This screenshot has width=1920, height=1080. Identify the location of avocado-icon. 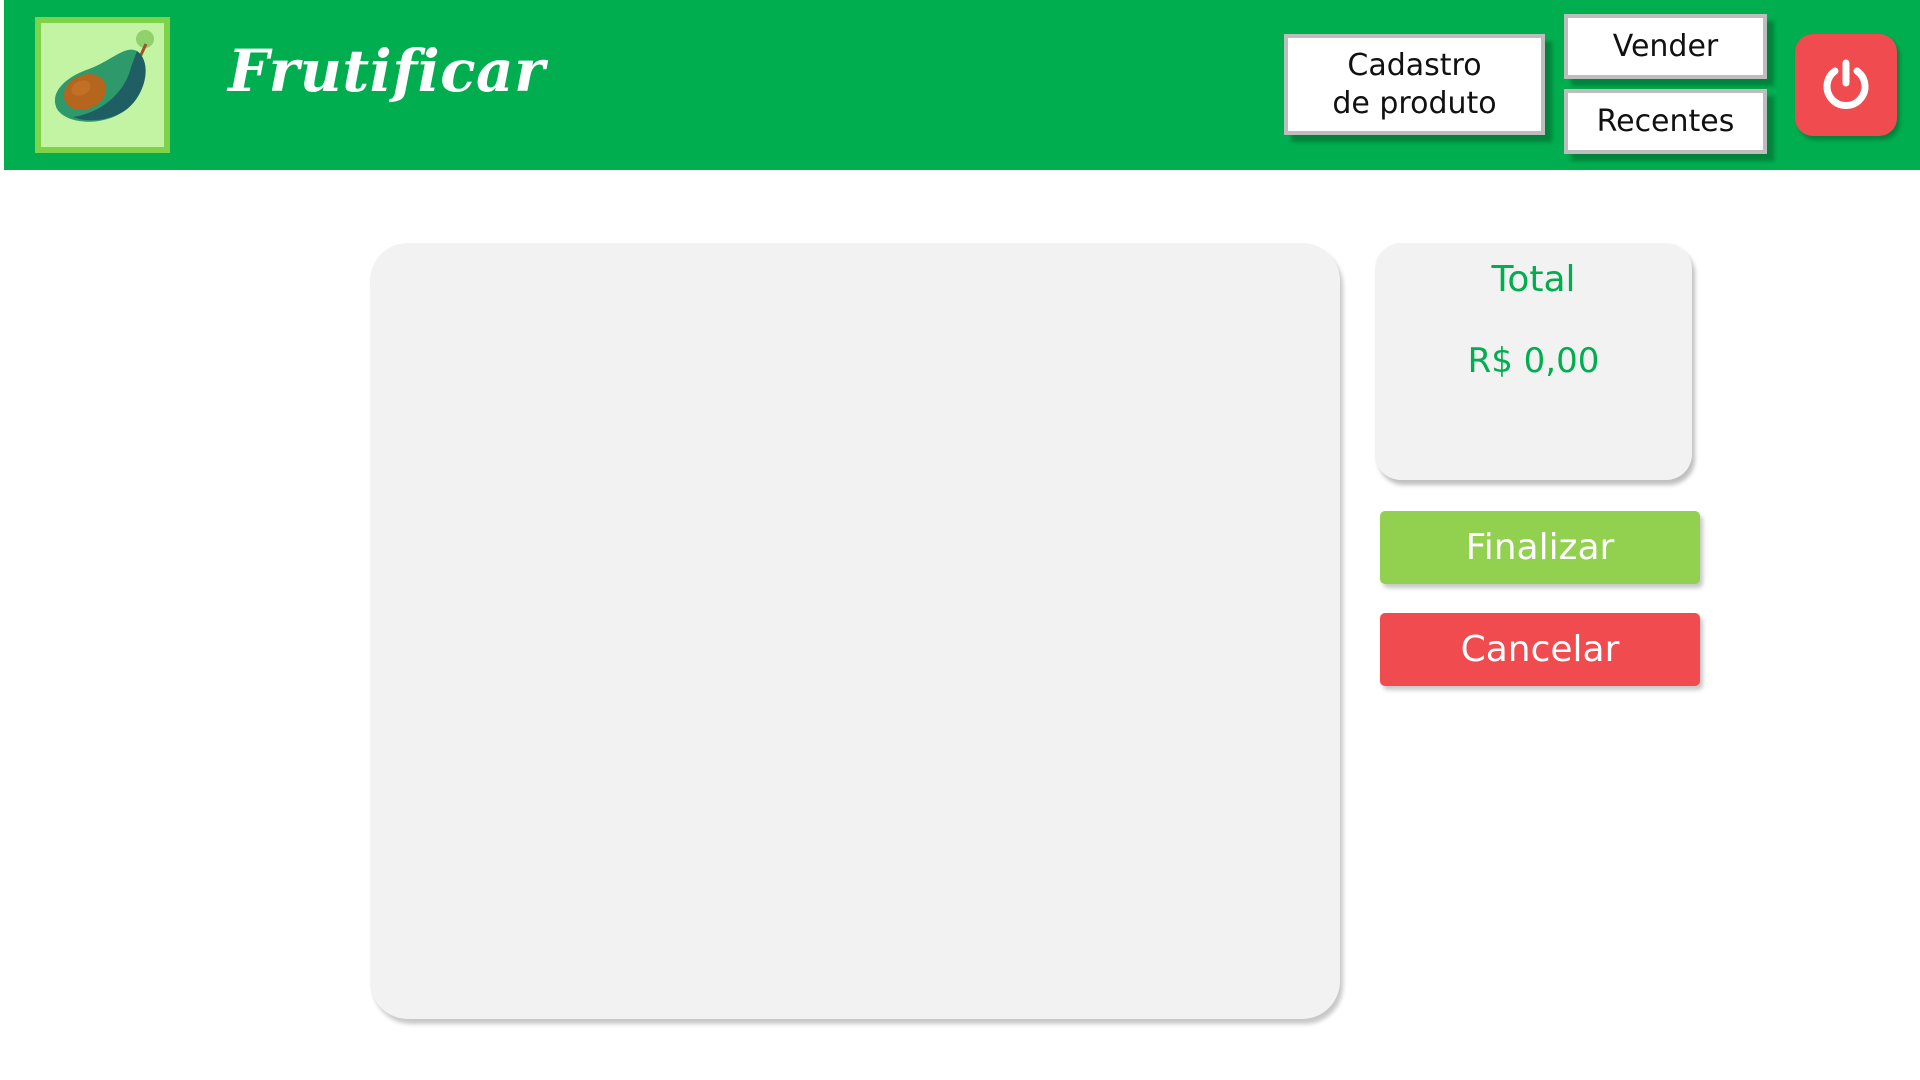
(104, 76).